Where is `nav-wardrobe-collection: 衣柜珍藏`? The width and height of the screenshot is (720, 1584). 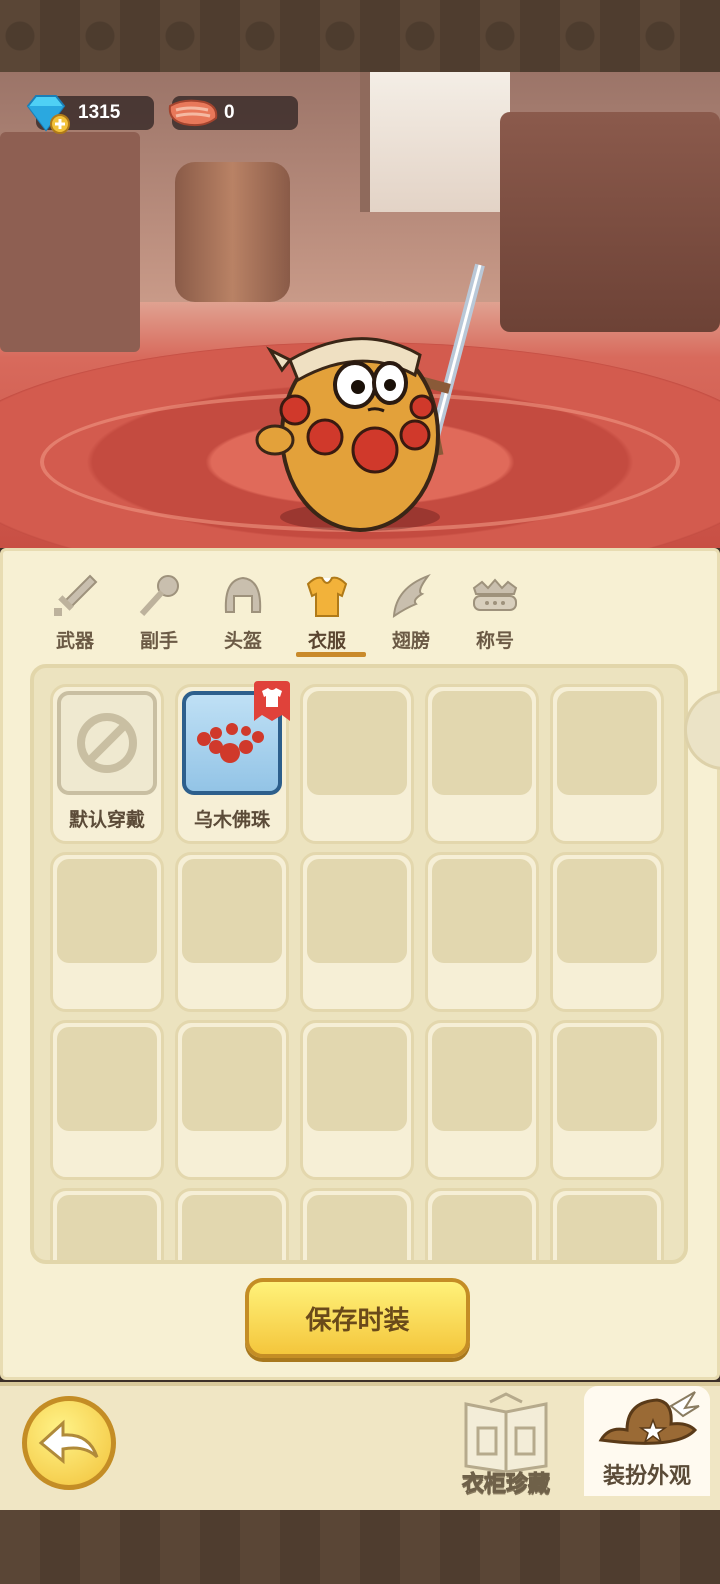
nav-wardrobe-collection: 衣柜珍藏 is located at coordinates (506, 1448).